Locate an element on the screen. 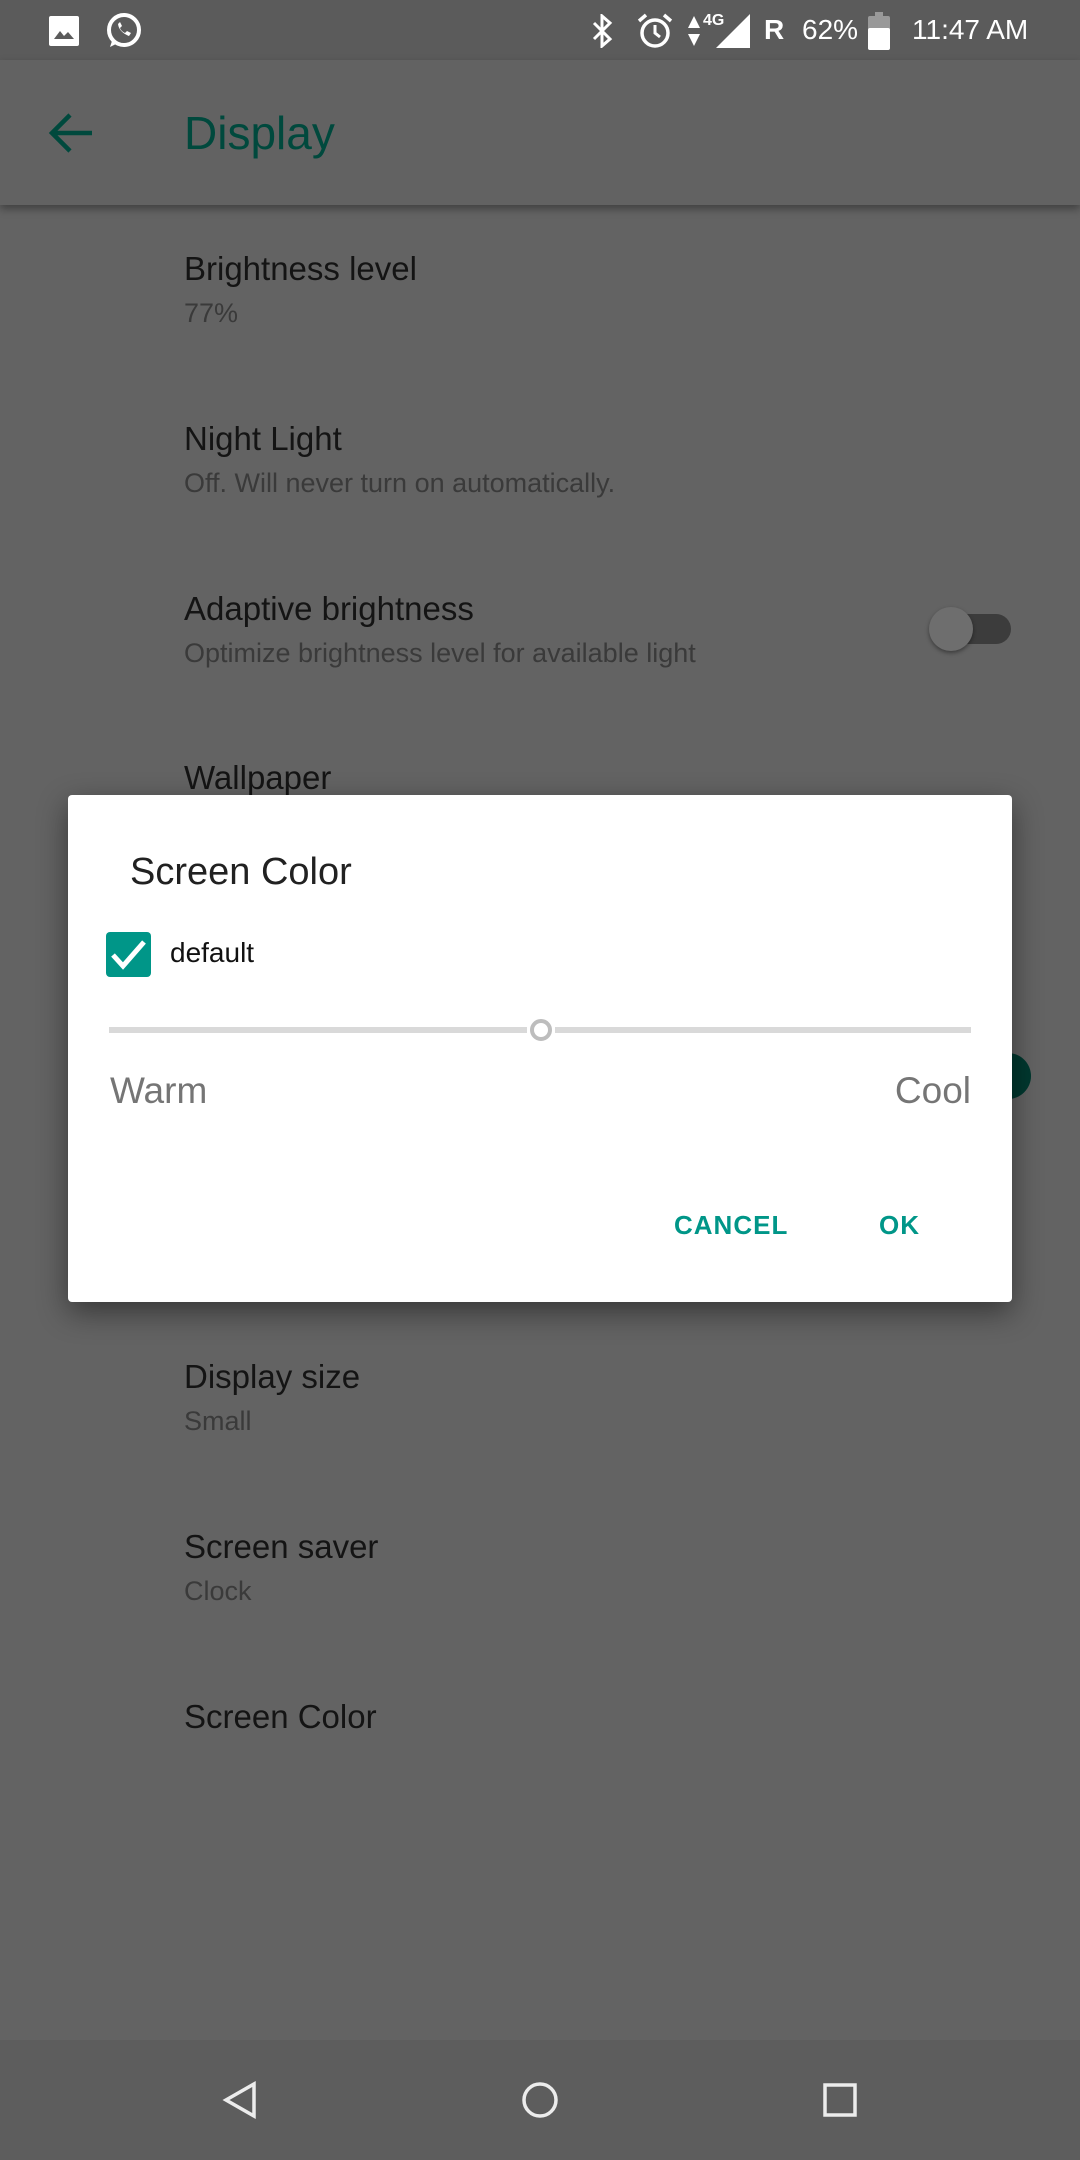 The width and height of the screenshot is (1080, 2160). setting-title: Wallpaper is located at coordinates (258, 777).